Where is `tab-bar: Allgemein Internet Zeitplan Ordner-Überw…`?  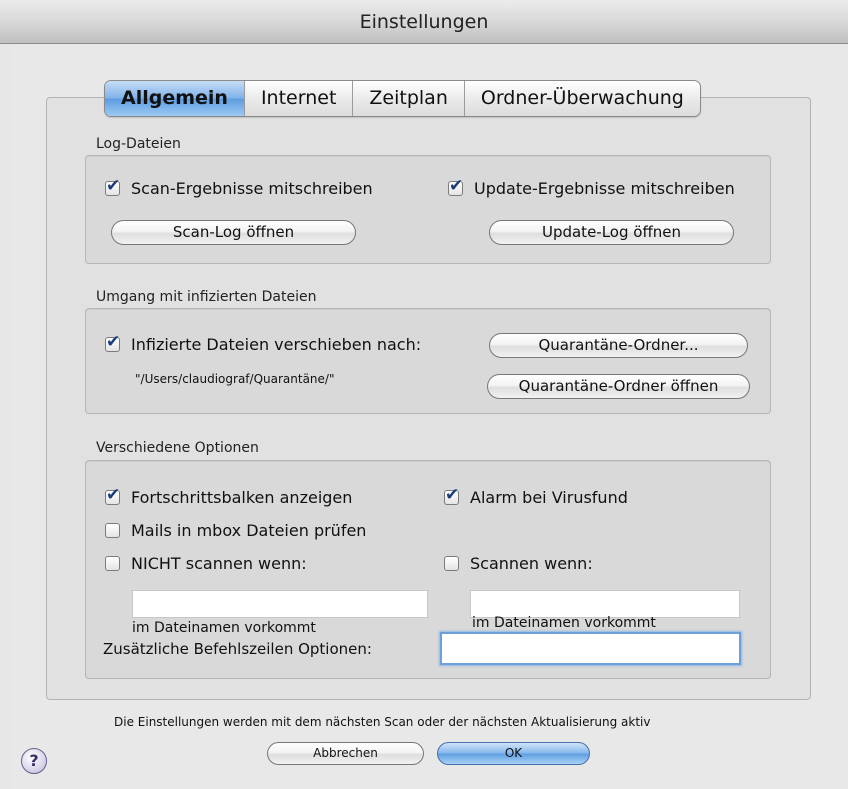
tab-bar: Allgemein Internet Zeitplan Ordner-Überw… is located at coordinates (402, 98).